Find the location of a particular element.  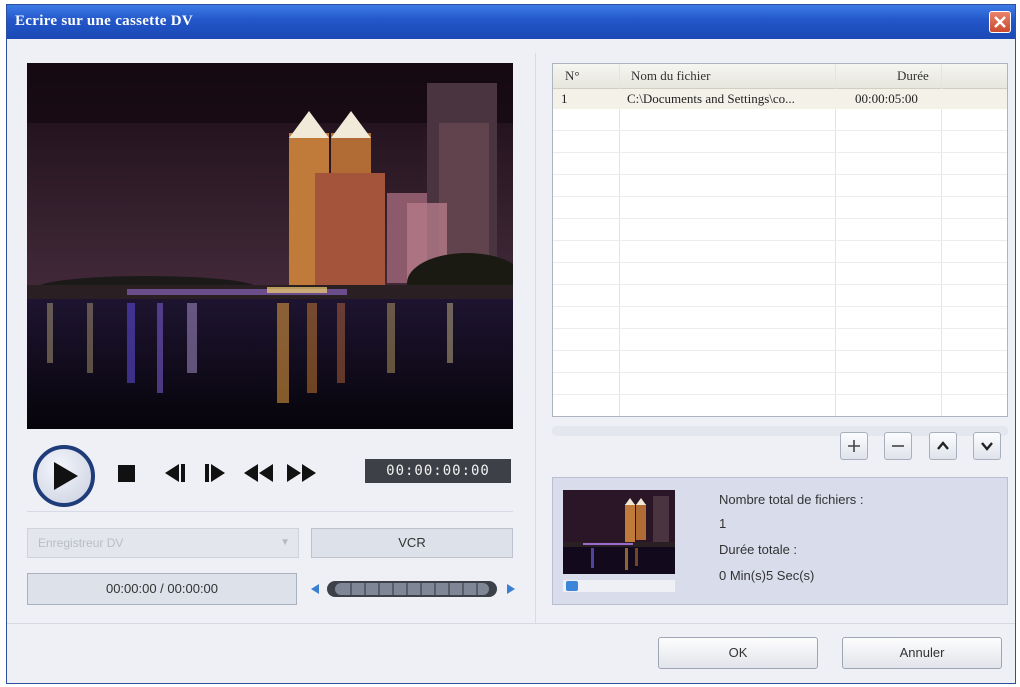

next-frame-button is located at coordinates (216, 473).